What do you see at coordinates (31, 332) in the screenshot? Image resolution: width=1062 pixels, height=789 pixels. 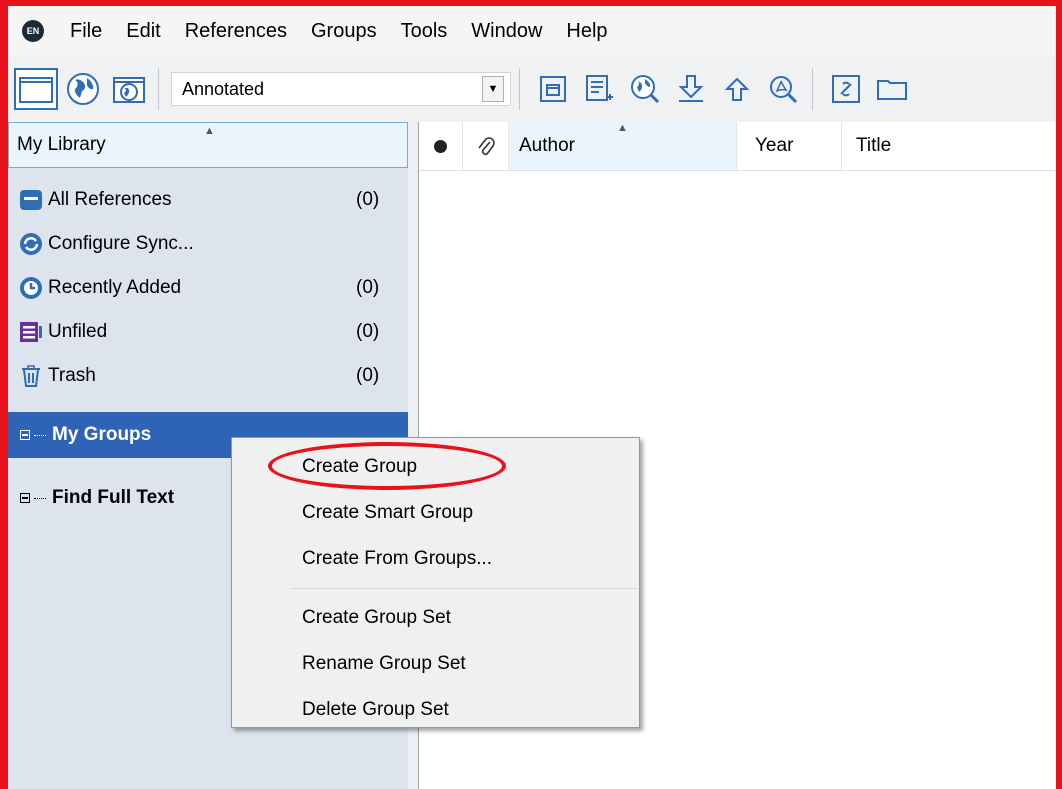 I see `unfiled-icon` at bounding box center [31, 332].